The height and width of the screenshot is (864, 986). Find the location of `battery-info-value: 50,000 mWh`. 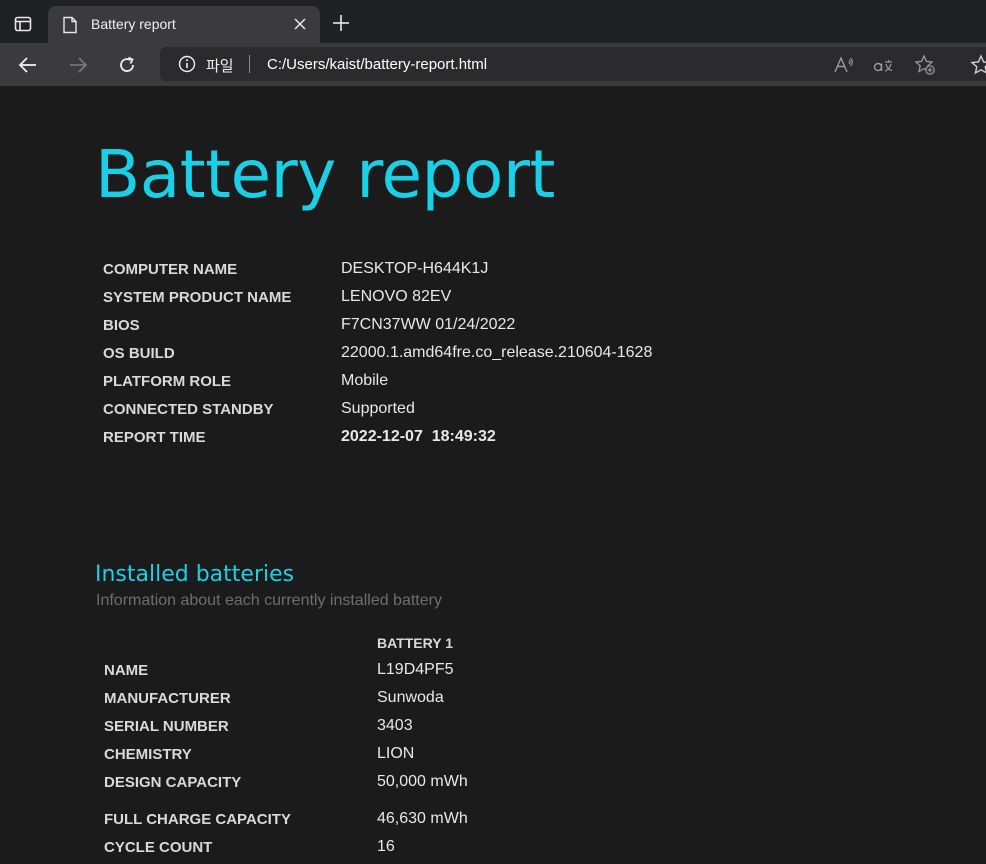

battery-info-value: 50,000 mWh is located at coordinates (422, 781).